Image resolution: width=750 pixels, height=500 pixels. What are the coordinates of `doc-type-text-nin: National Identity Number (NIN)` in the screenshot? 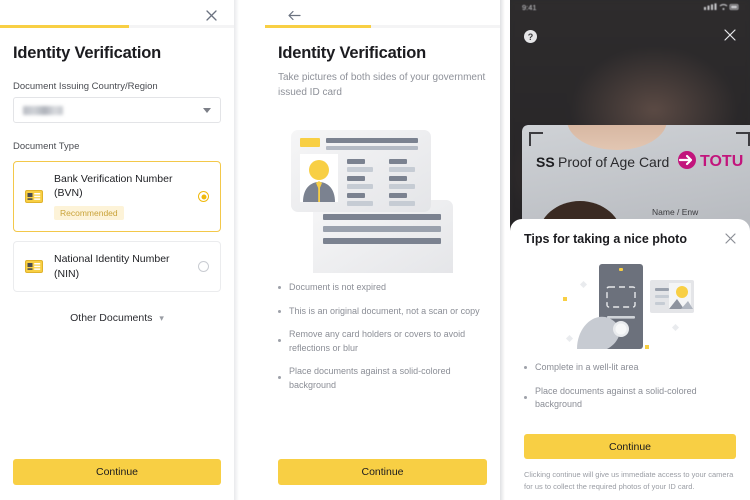 It's located at (126, 266).